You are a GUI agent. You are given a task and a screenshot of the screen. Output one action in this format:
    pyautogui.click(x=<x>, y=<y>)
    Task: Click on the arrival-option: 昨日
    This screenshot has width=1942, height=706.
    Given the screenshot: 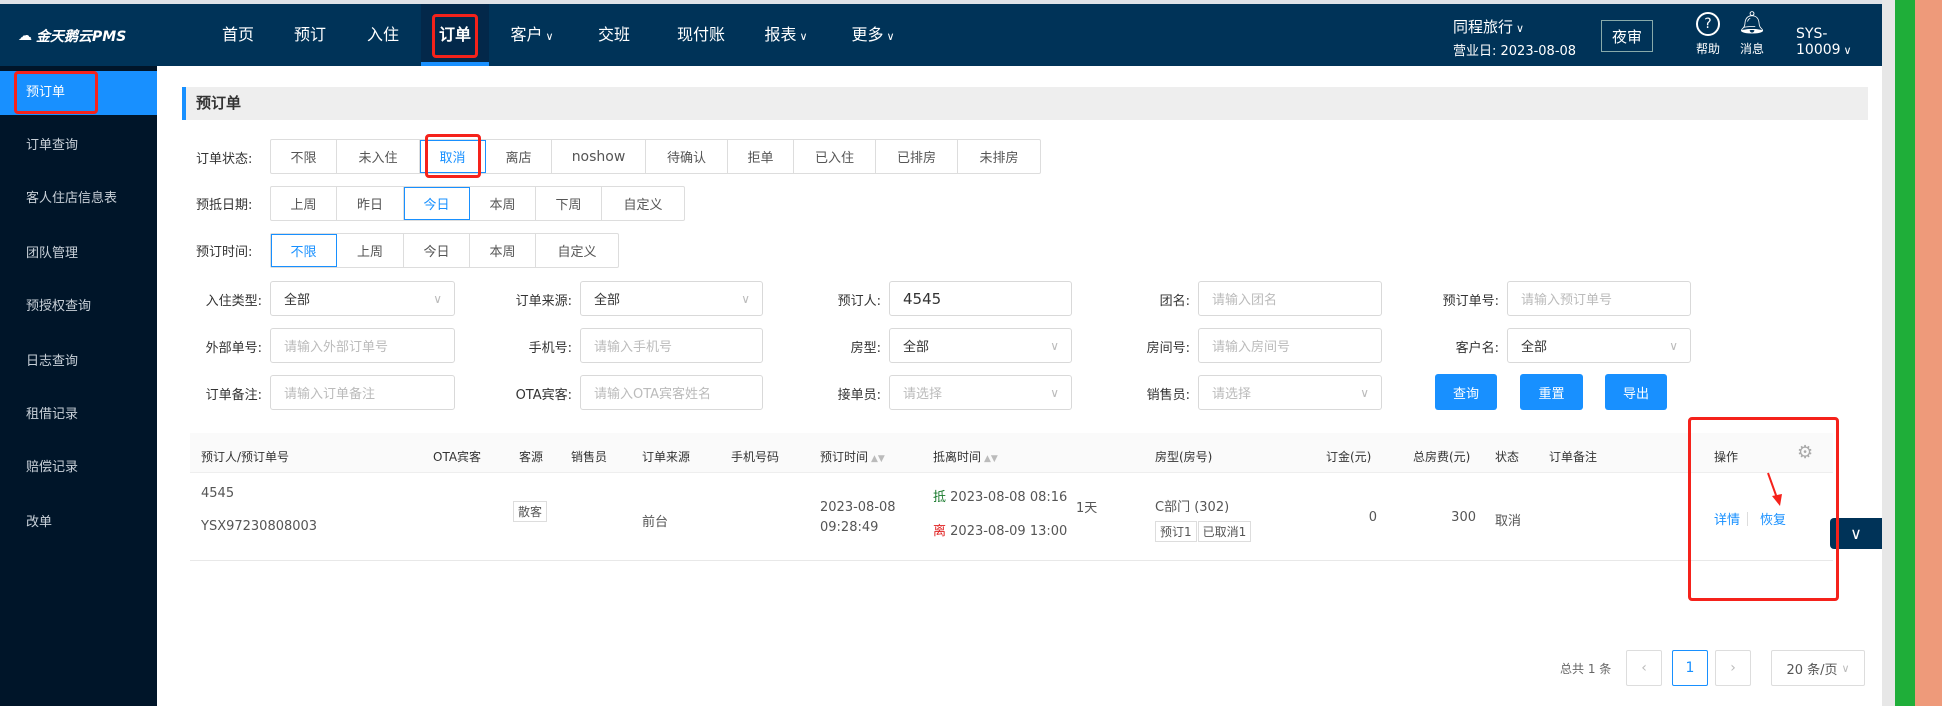 What is the action you would take?
    pyautogui.click(x=370, y=203)
    